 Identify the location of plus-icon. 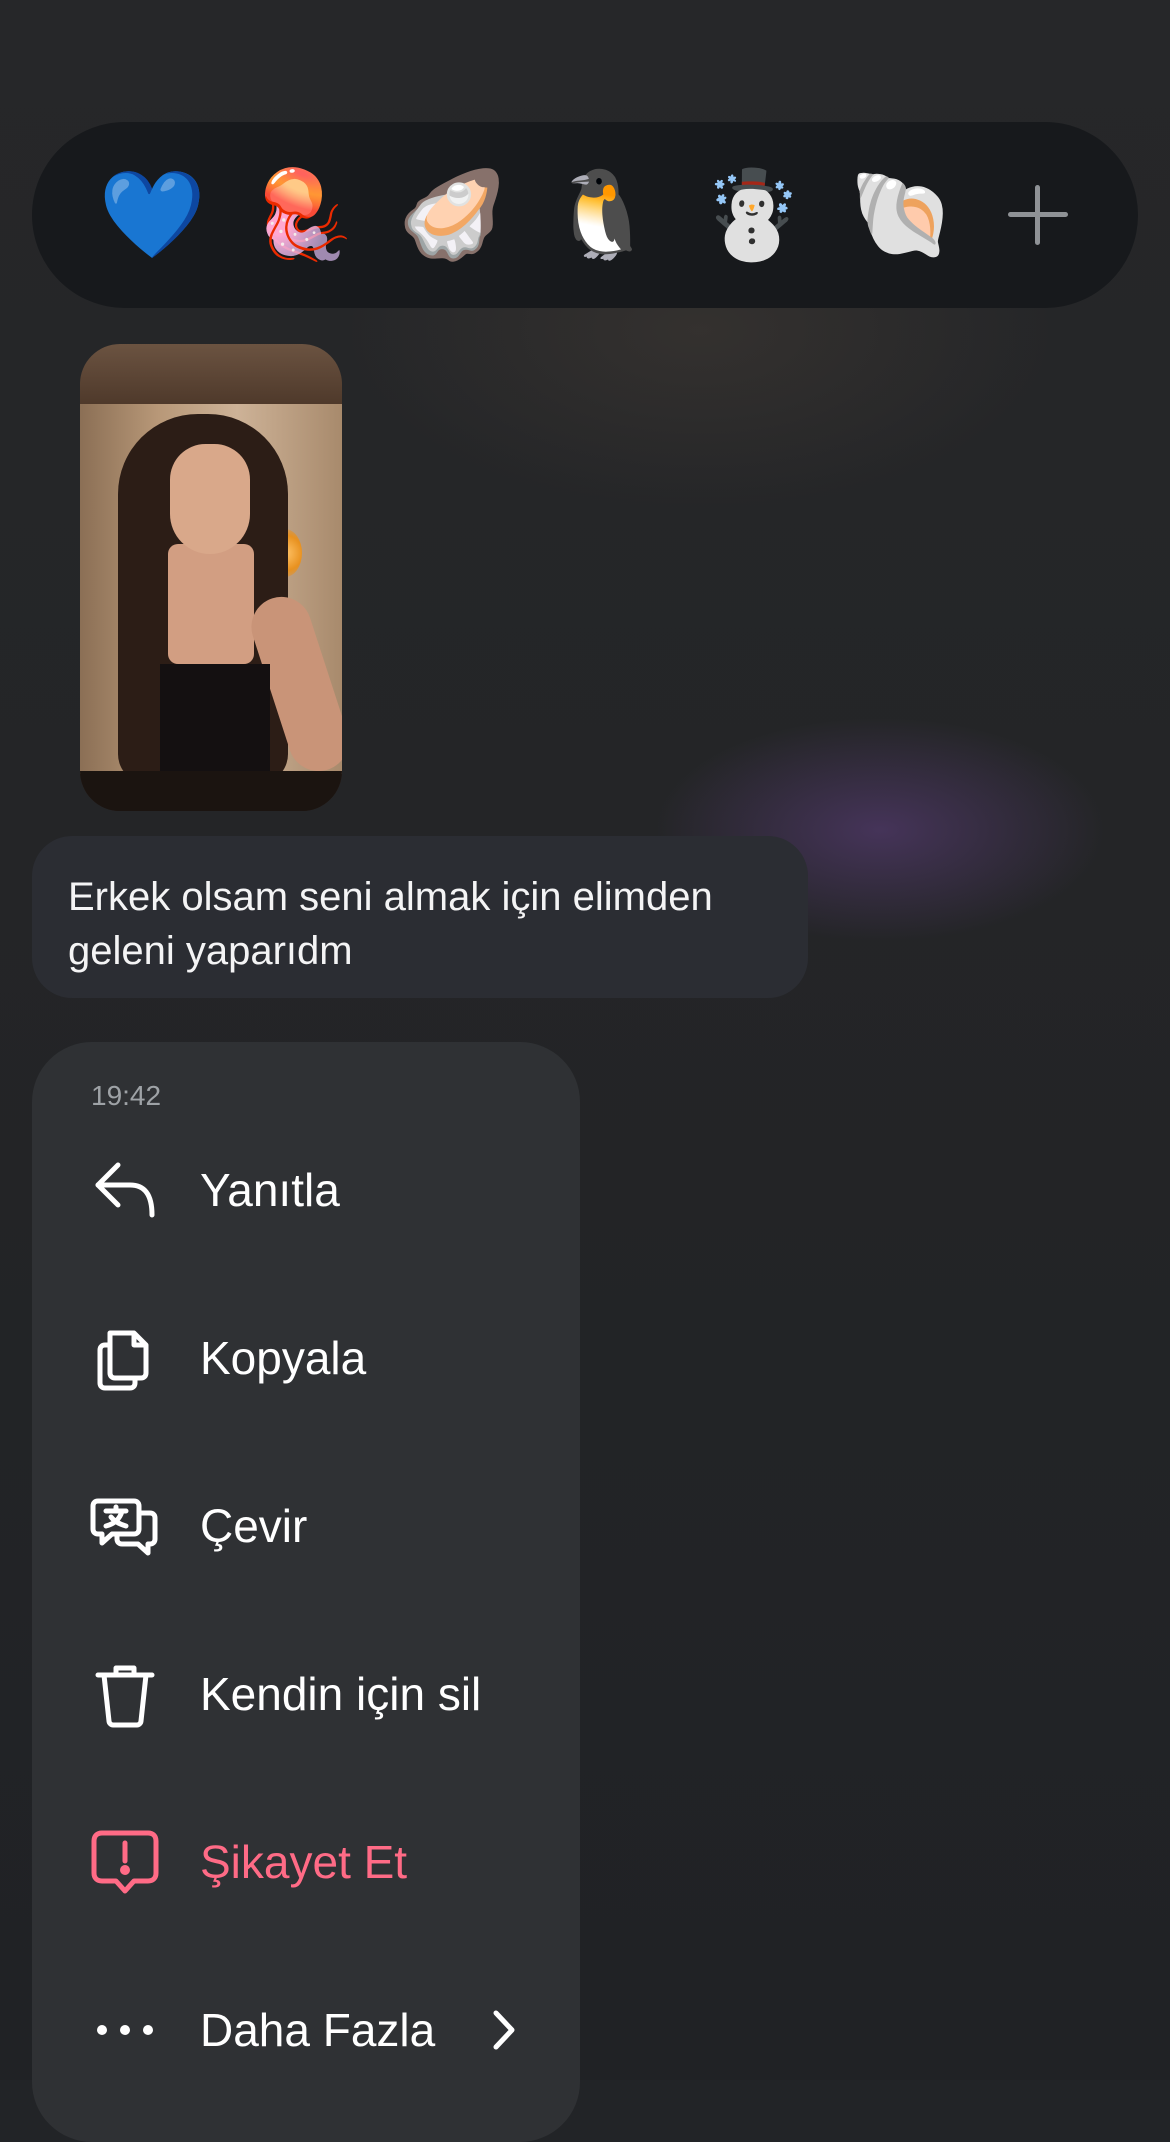
(1038, 215).